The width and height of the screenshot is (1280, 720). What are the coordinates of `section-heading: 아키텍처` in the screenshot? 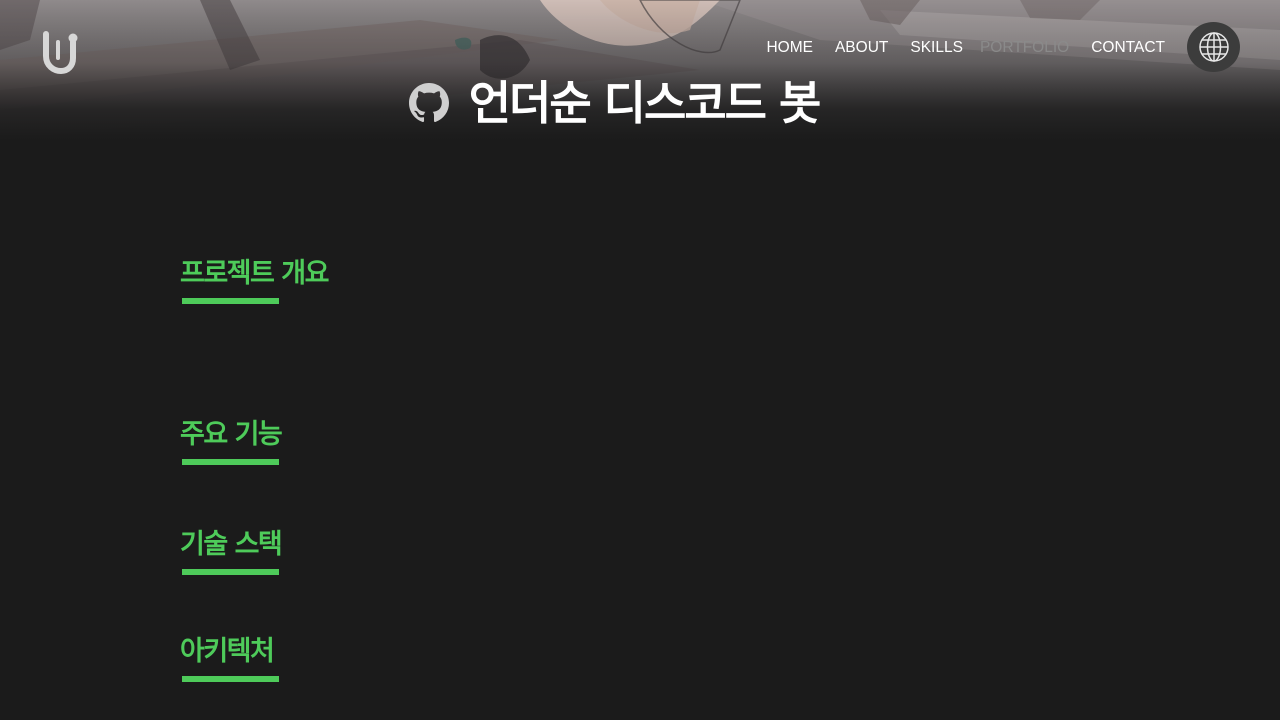 It's located at (227, 651).